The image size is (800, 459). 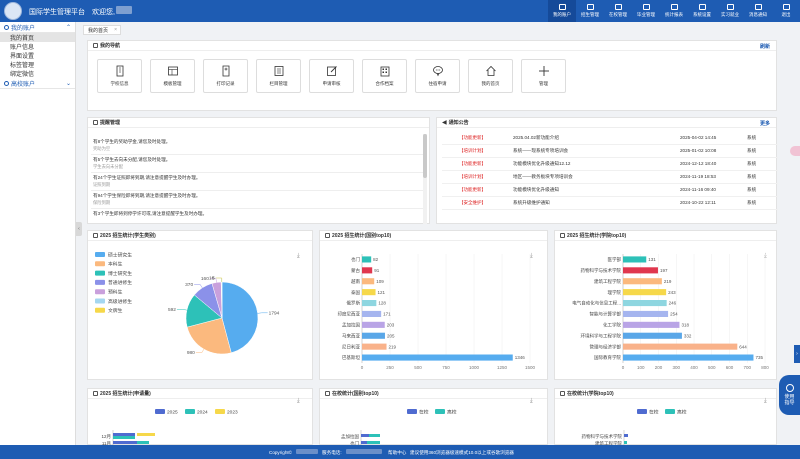 What do you see at coordinates (146, 196) in the screenshot?
I see `reminder-item: 有94个学生保险即将到期,请注意提醒学生及时办理。` at bounding box center [146, 196].